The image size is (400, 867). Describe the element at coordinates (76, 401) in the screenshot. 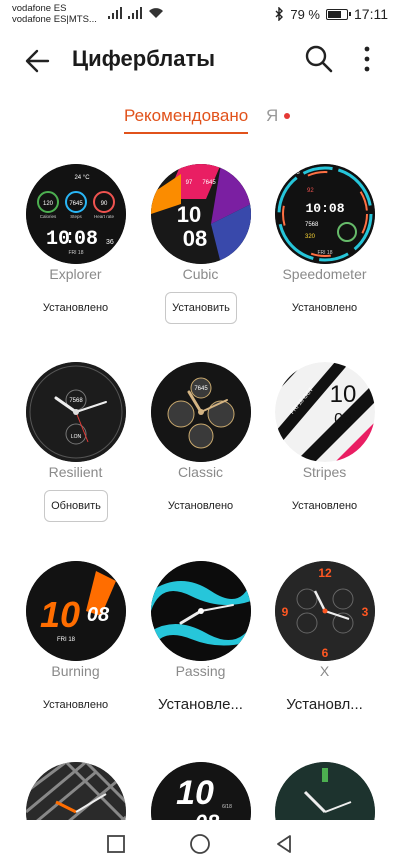

I see `resilient-steps: 7568` at that location.